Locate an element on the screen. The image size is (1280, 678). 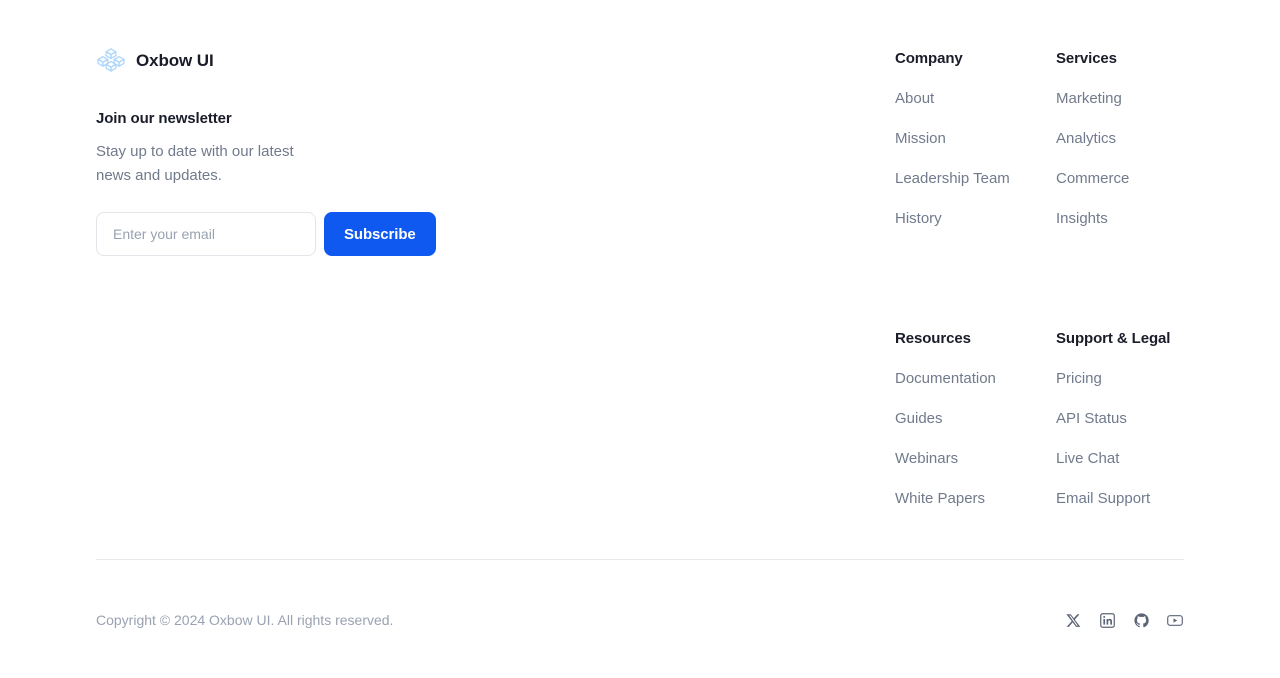
footer-link-history: History is located at coordinates (918, 219).